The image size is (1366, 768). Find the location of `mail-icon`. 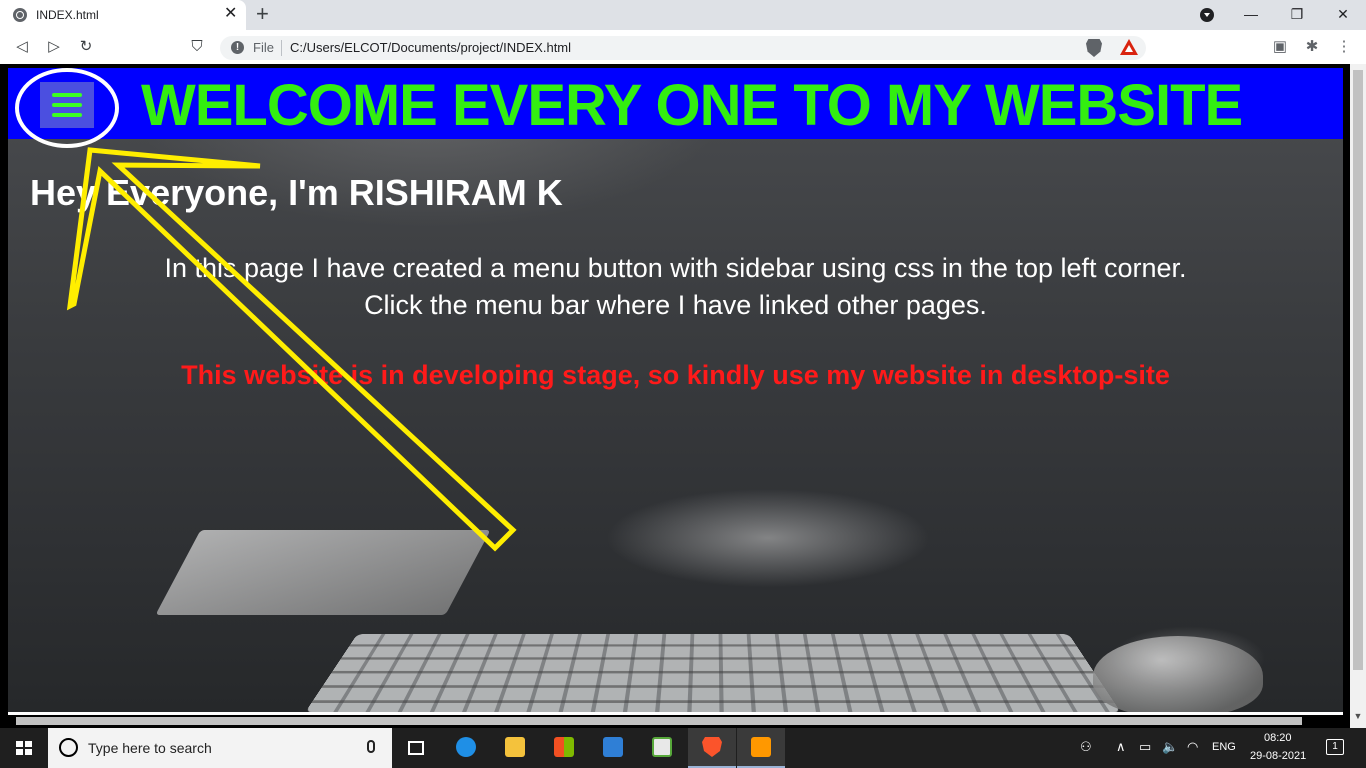

mail-icon is located at coordinates (613, 747).